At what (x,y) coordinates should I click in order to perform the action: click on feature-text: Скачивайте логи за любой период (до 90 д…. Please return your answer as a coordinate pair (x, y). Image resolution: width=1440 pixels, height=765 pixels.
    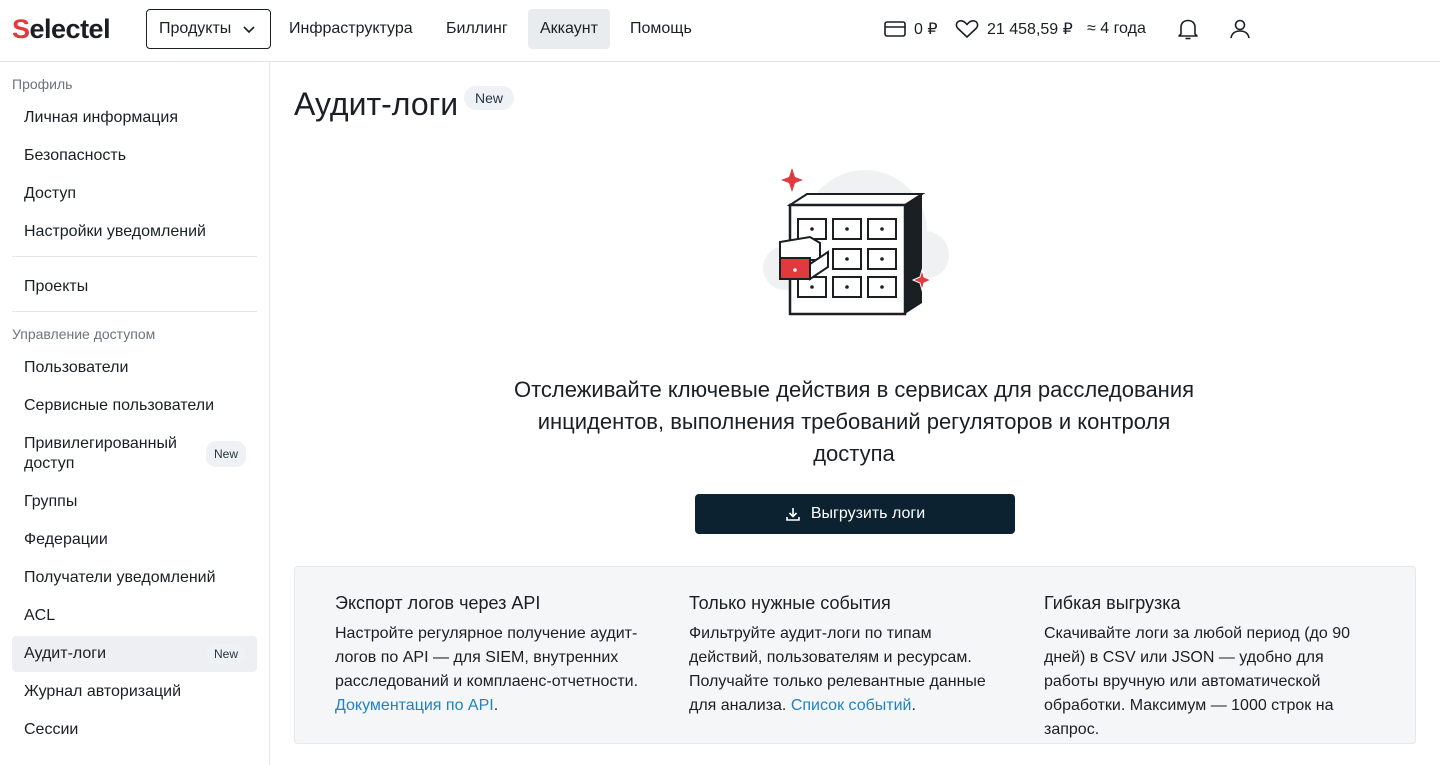
    Looking at the image, I should click on (1197, 681).